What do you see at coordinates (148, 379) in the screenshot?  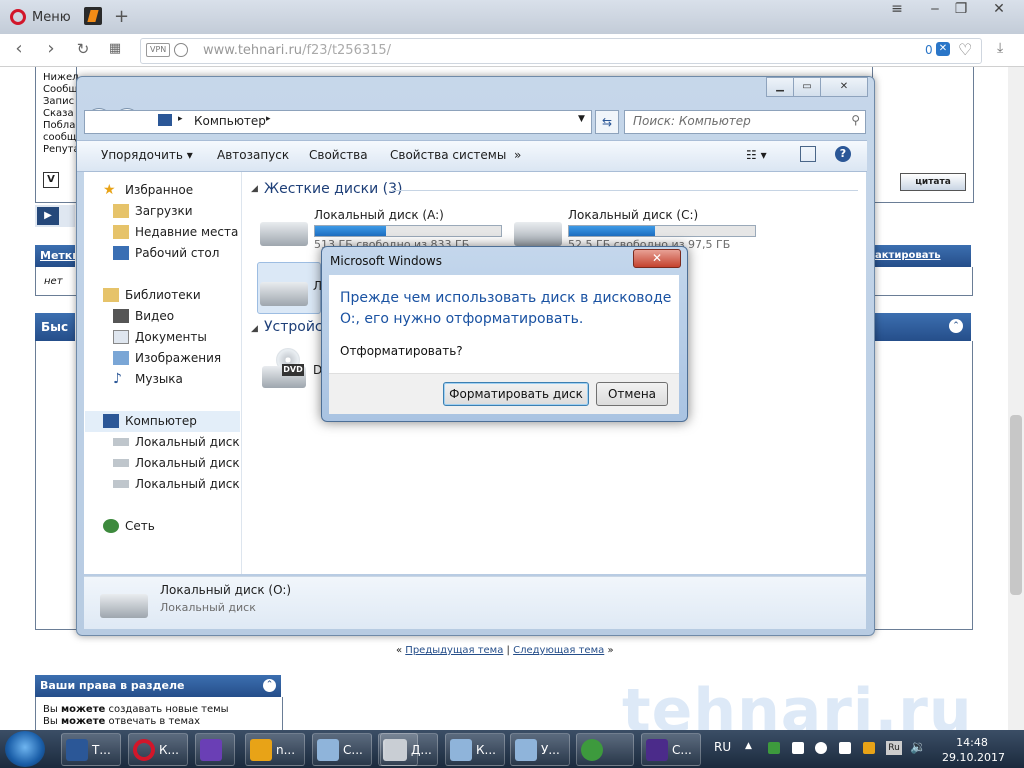 I see `nav-music: ♪ Музыка` at bounding box center [148, 379].